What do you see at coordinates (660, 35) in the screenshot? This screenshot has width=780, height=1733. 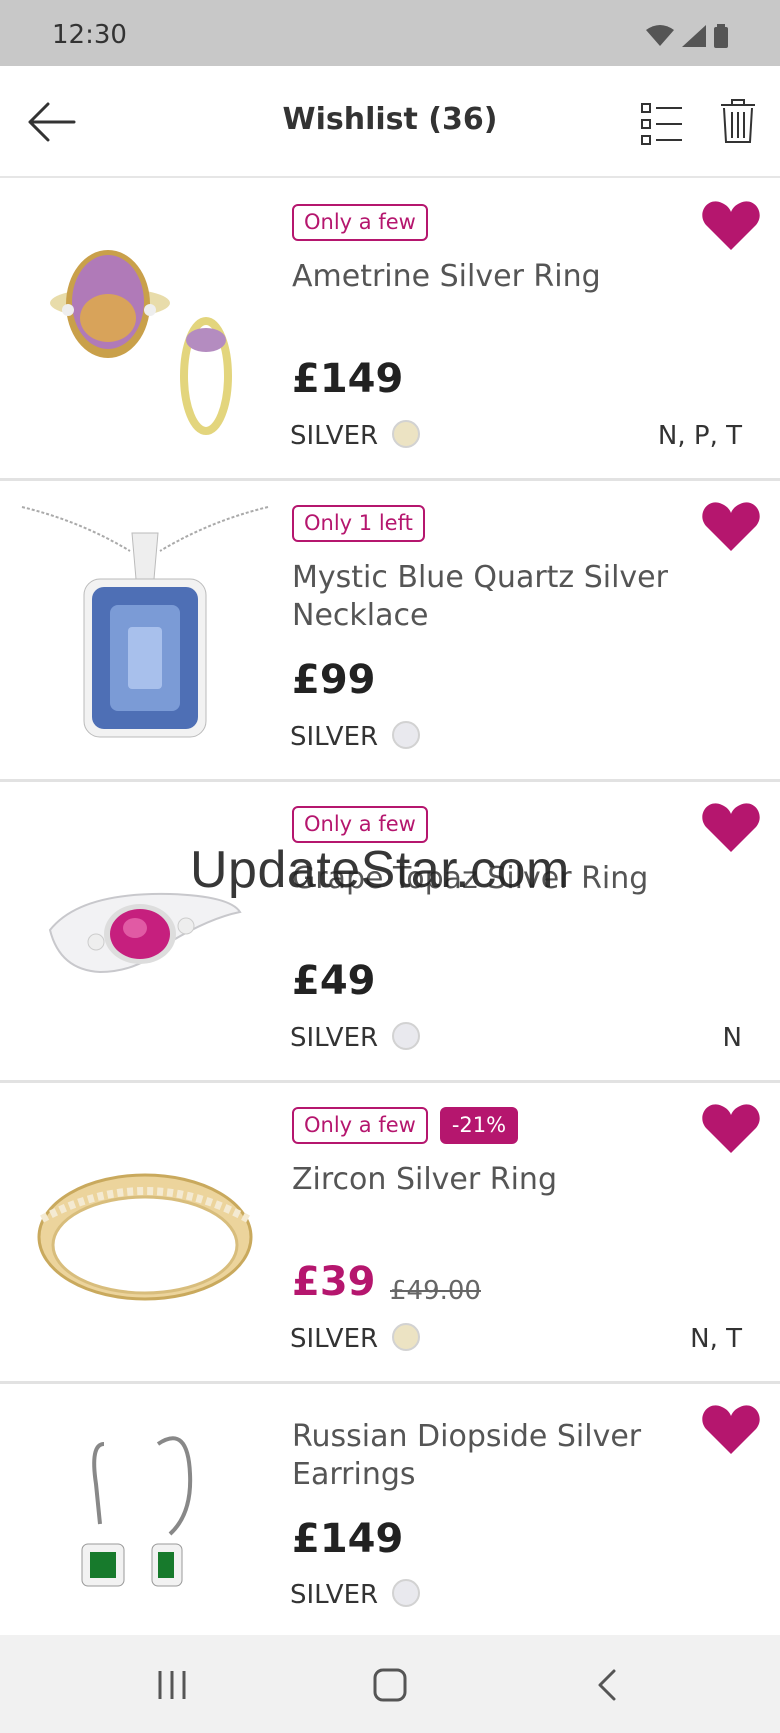 I see `wifi-icon` at bounding box center [660, 35].